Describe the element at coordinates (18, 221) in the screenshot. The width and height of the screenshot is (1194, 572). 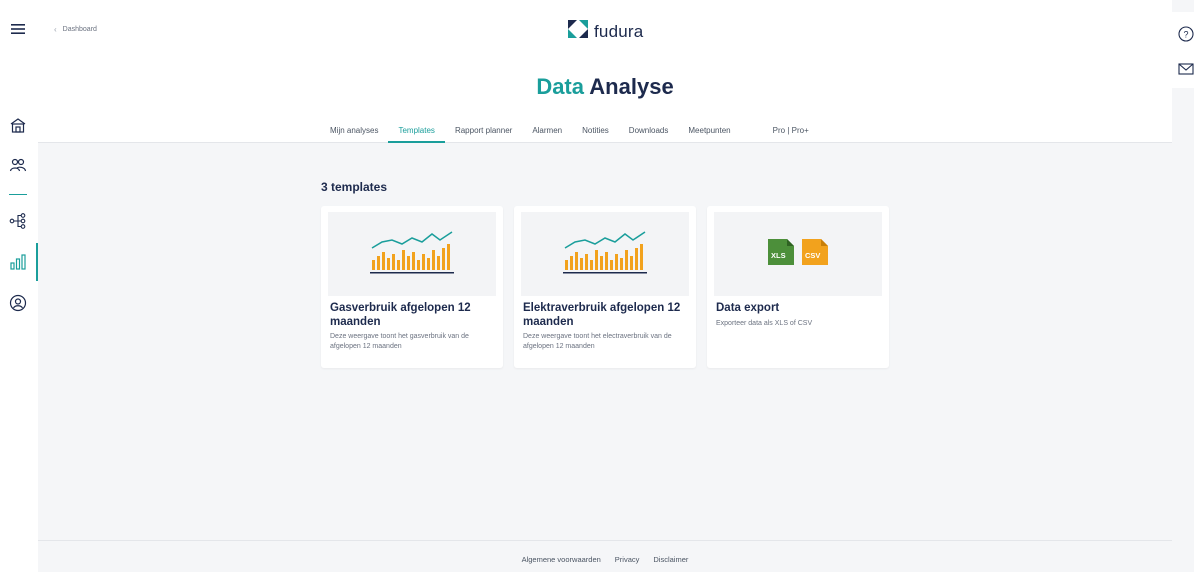
I see `hierarchy-icon` at that location.